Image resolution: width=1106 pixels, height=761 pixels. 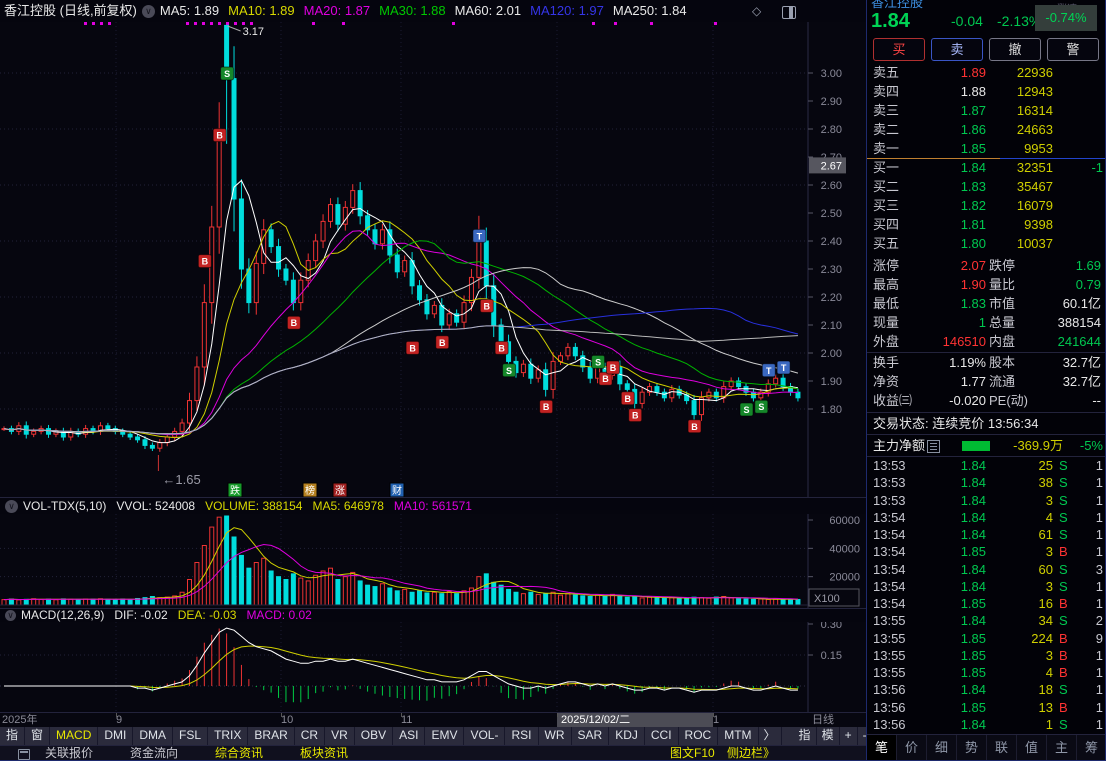 What do you see at coordinates (485, 743) in the screenshot?
I see `tab-vol-tdx: VOL-TDX` at bounding box center [485, 743].